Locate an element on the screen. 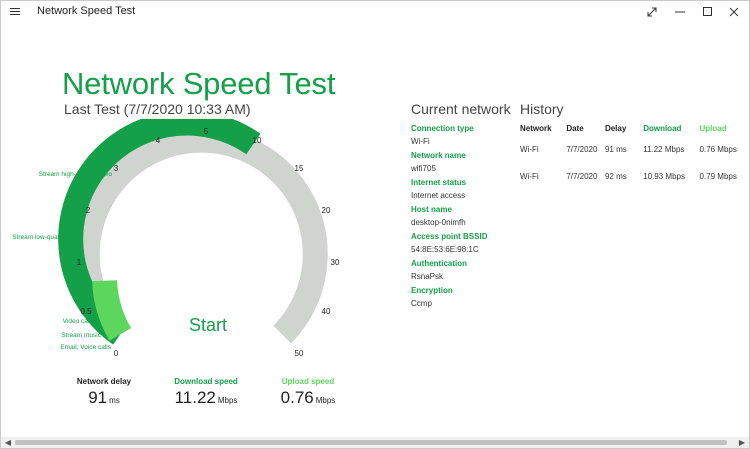  download-speed-metric: Download speed 11.22 Mbps is located at coordinates (206, 392).